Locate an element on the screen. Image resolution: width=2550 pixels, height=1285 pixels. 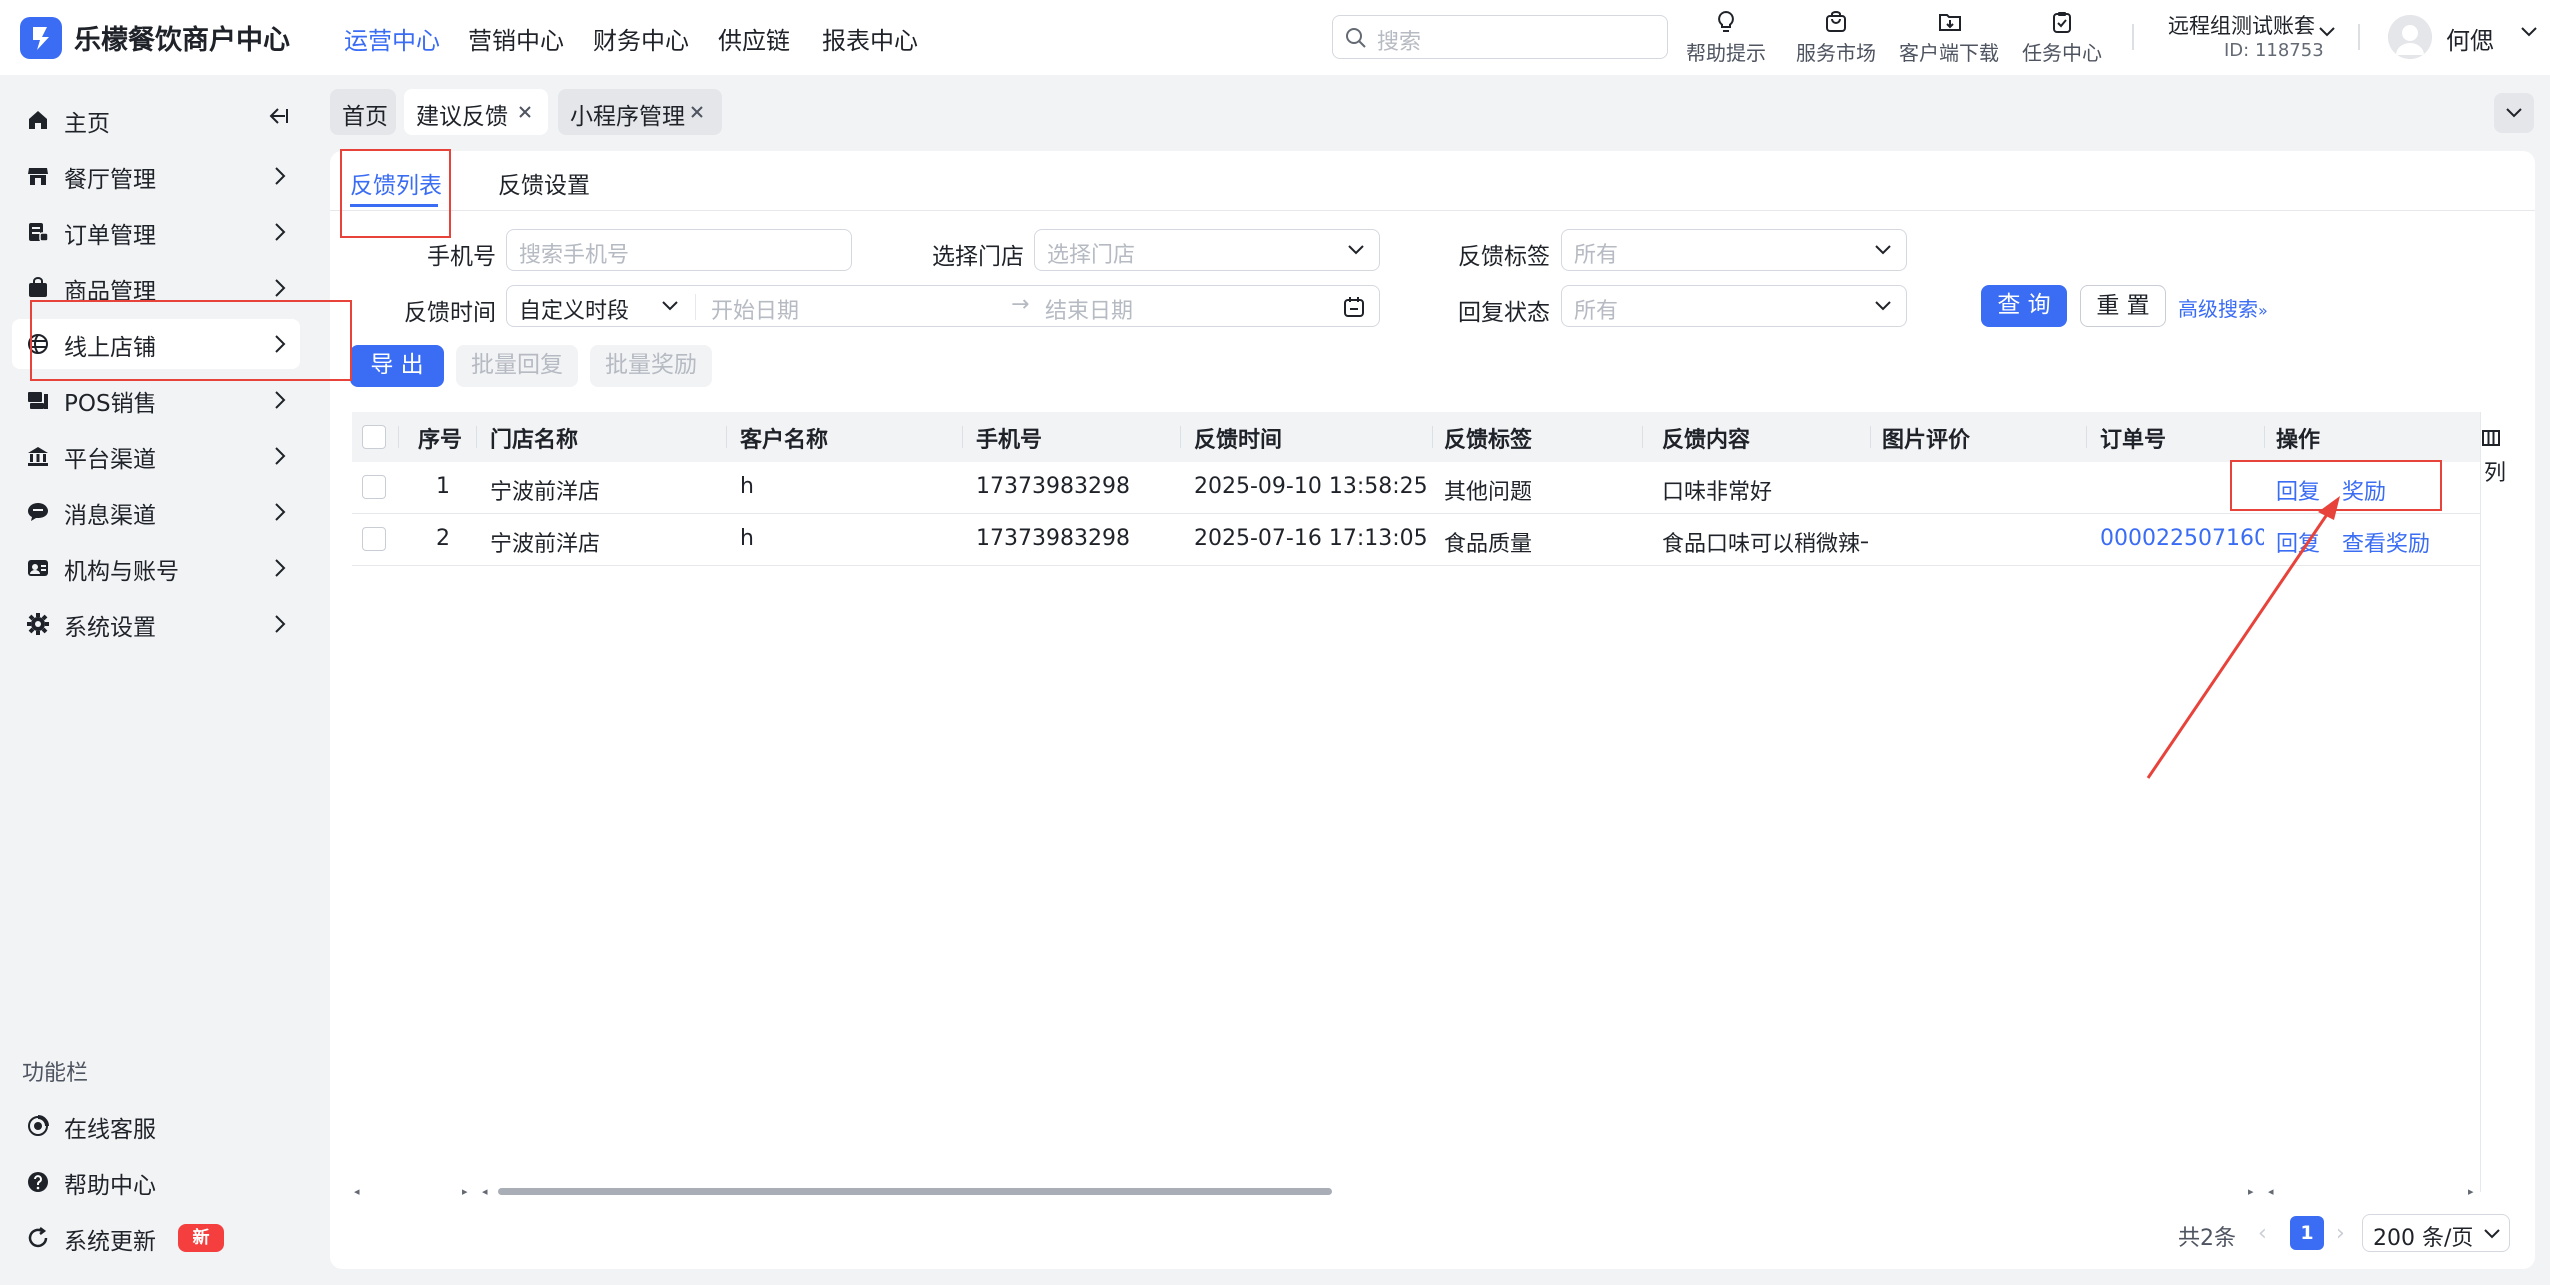
annotation-arrow is located at coordinates (2243, 637).